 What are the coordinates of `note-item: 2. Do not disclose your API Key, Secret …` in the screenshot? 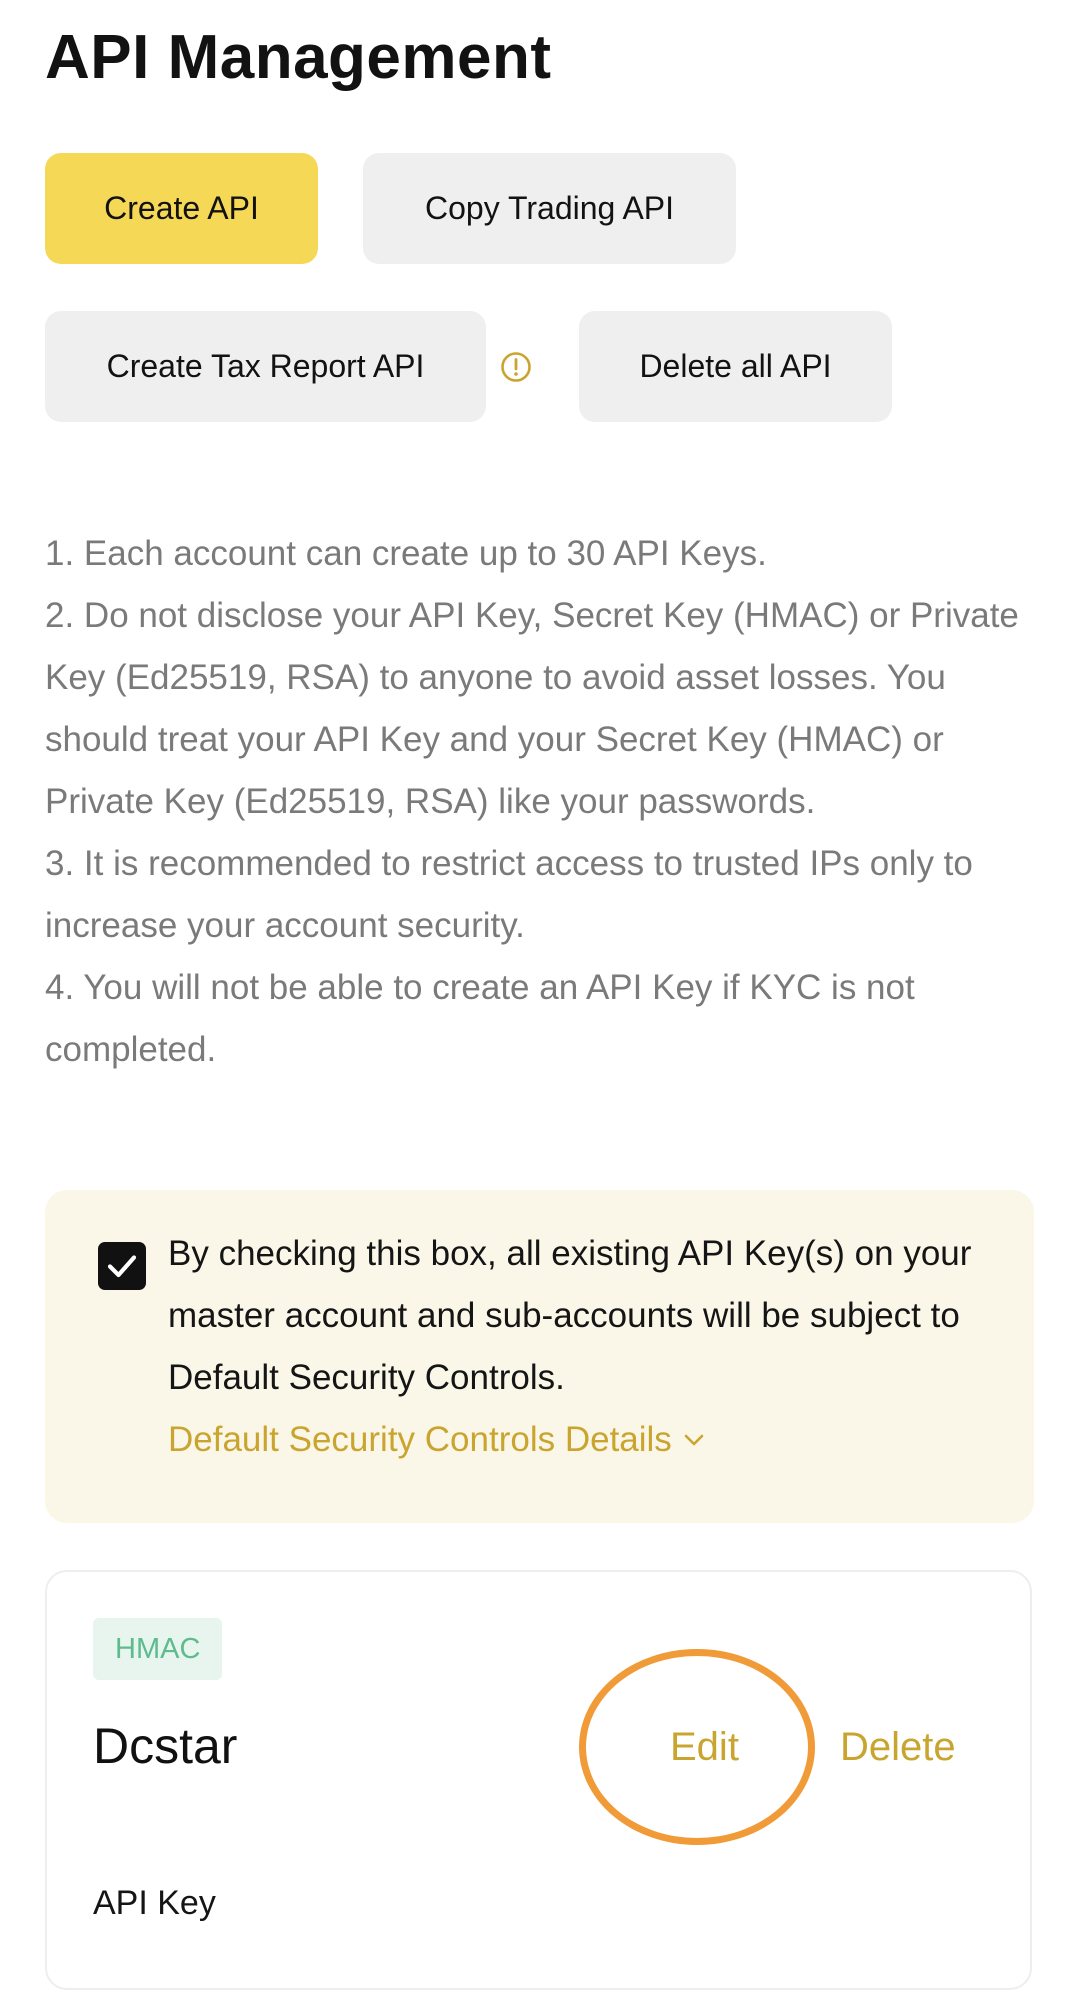 It's located at (532, 708).